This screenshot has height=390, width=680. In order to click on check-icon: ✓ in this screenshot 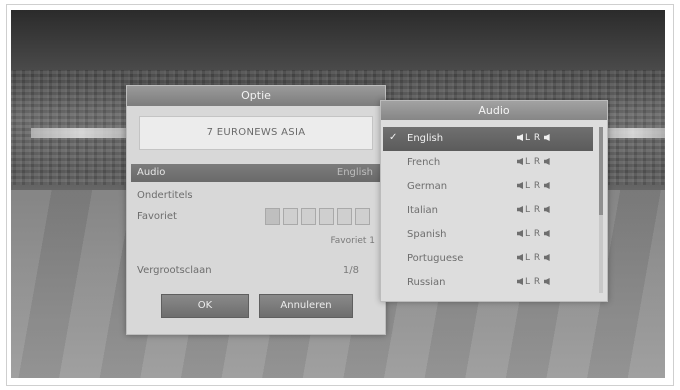, I will do `click(393, 137)`.